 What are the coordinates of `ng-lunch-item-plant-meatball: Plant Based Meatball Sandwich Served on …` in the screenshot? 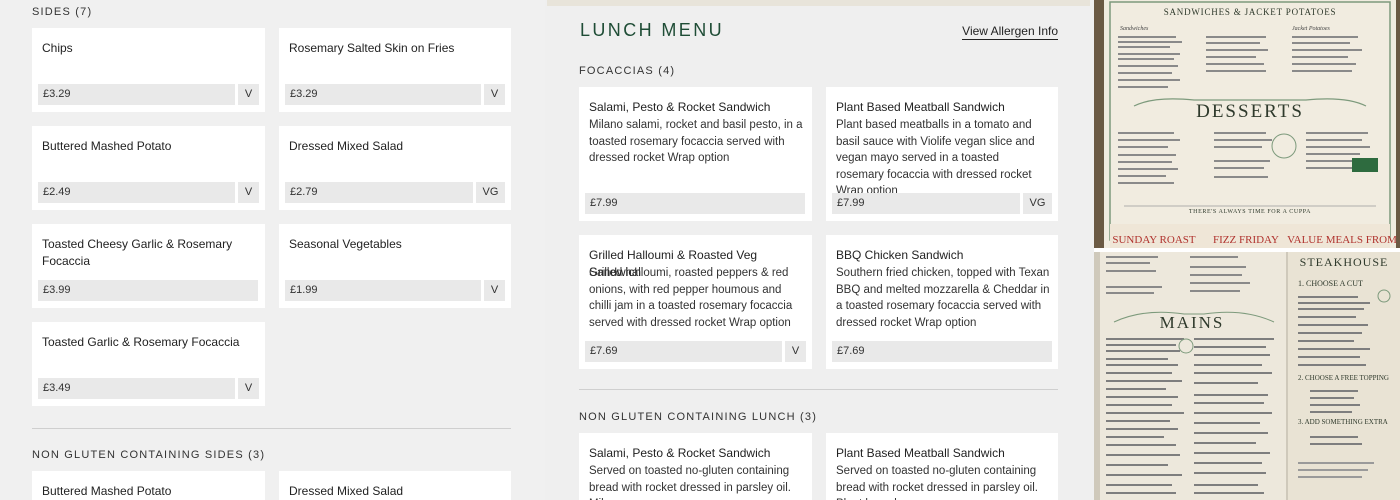 It's located at (942, 466).